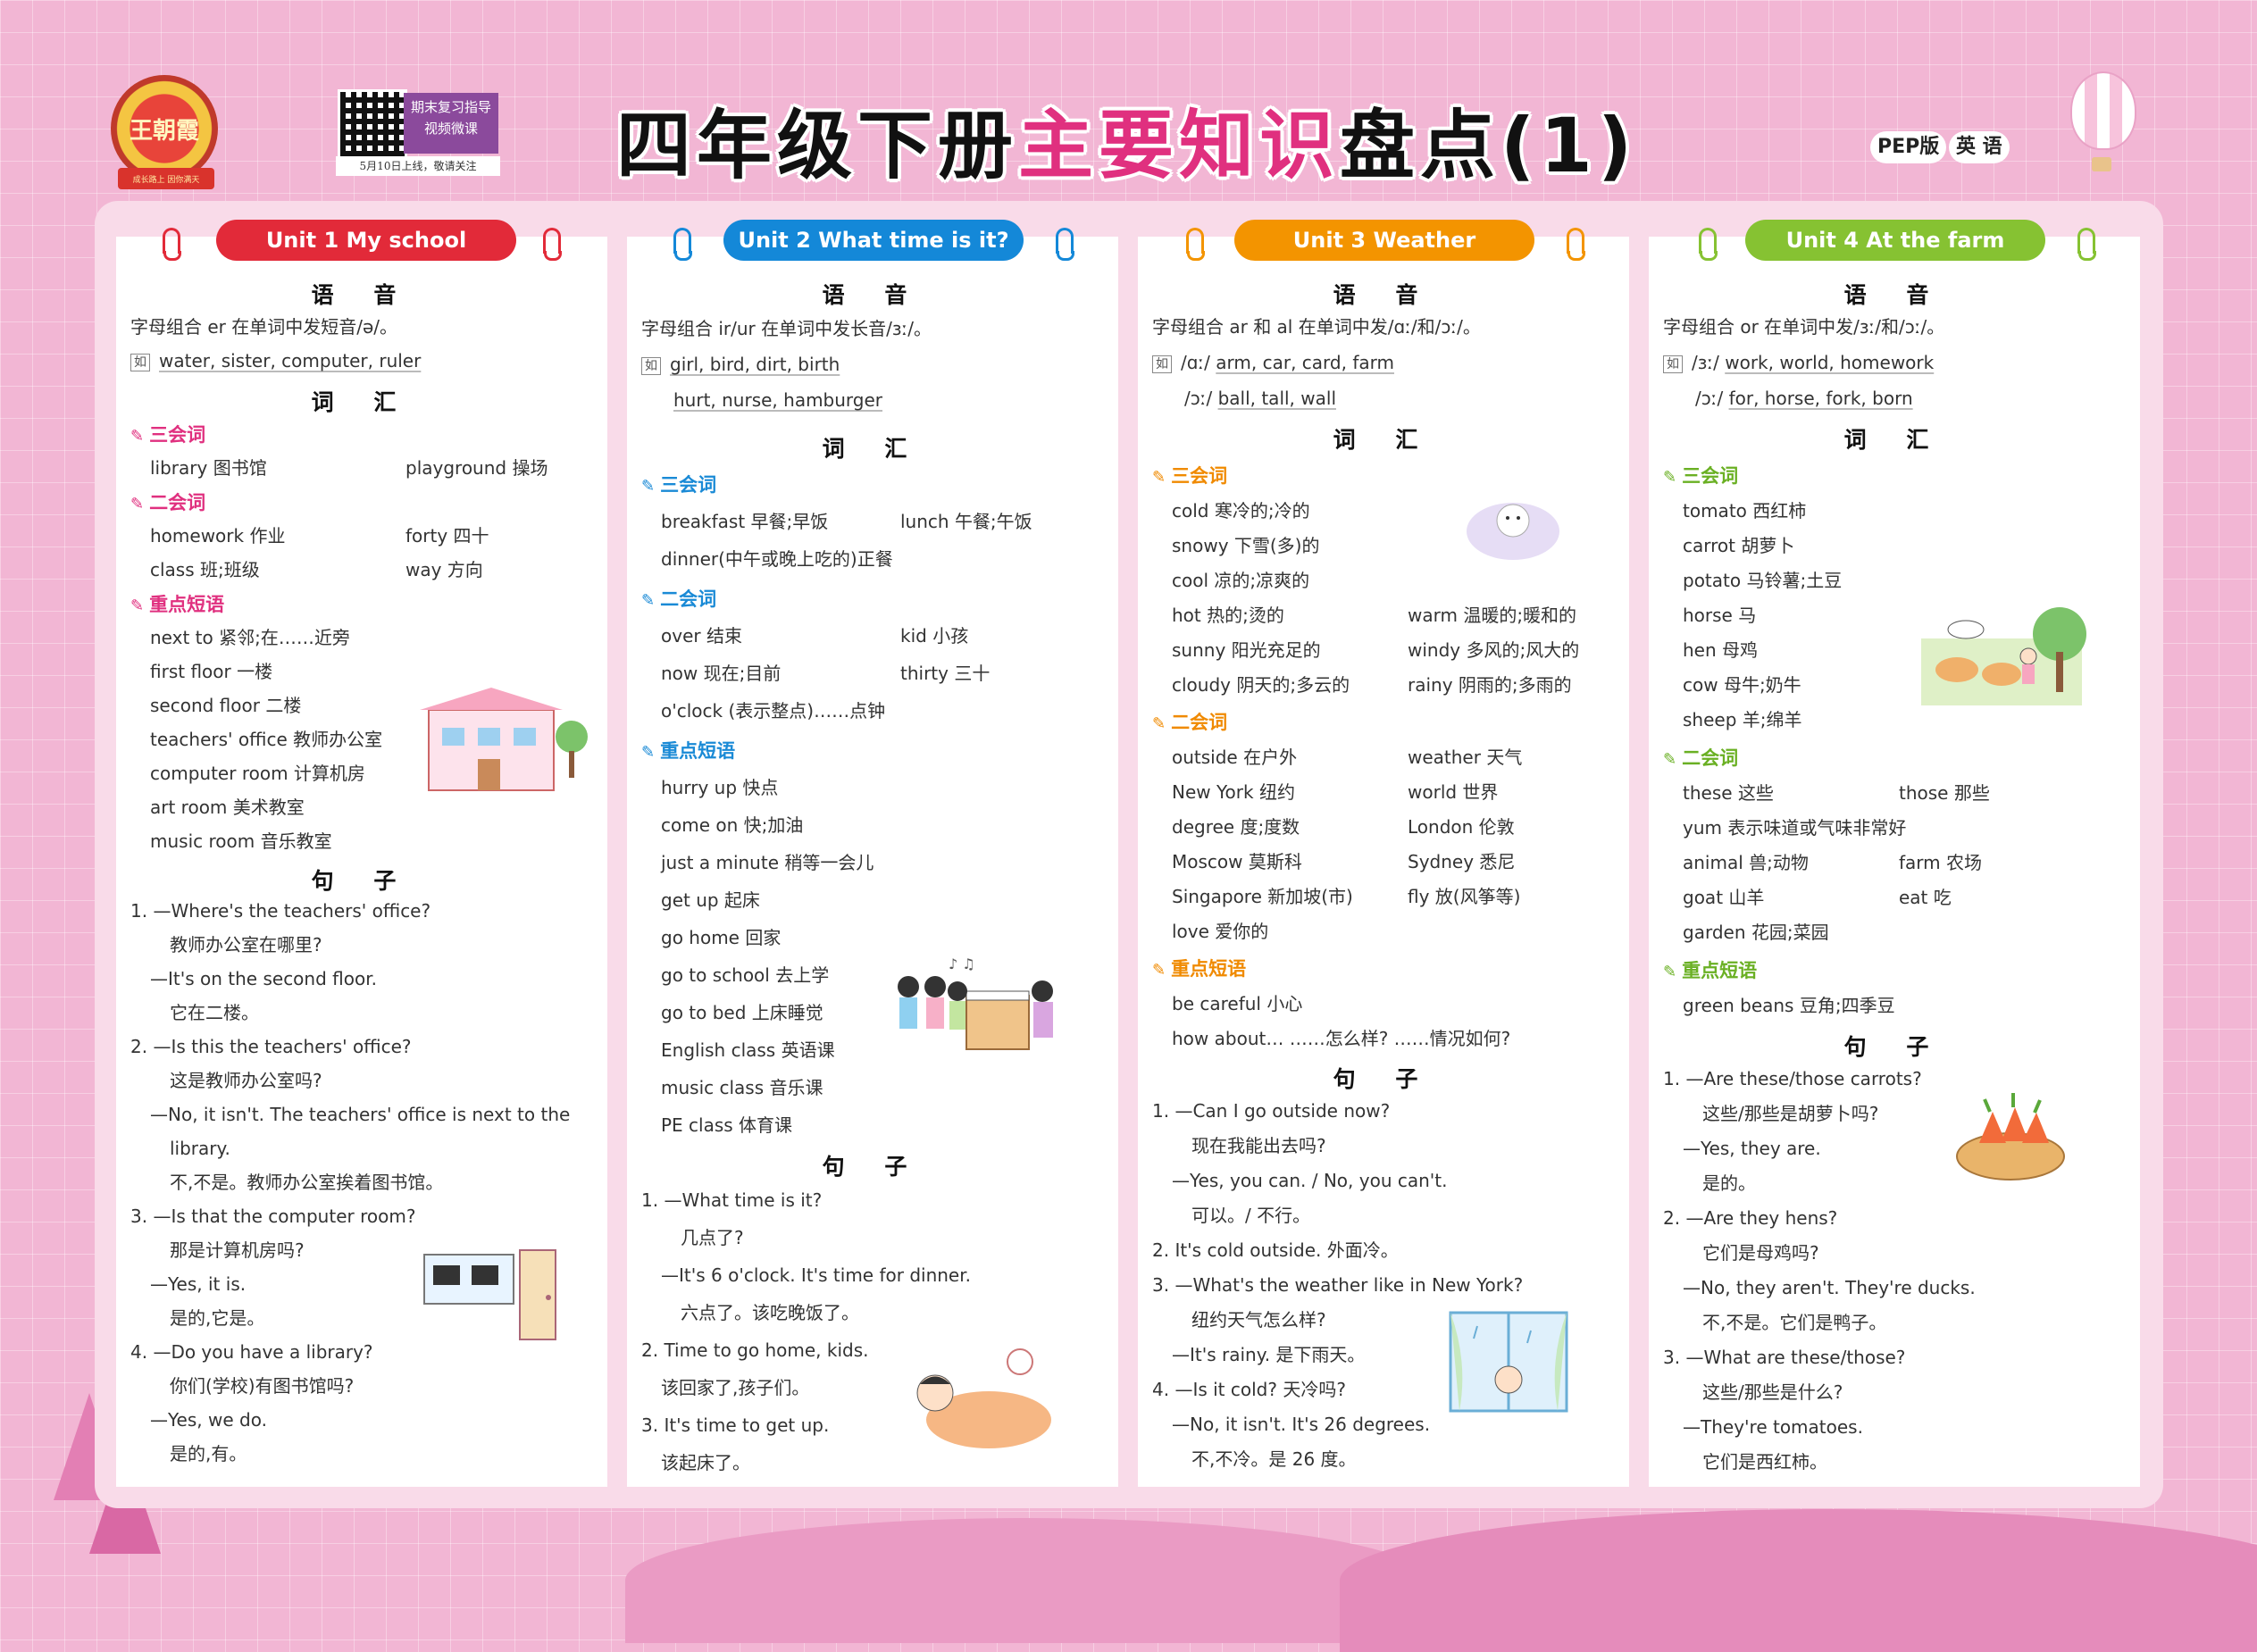  Describe the element at coordinates (450, 129) in the screenshot. I see `qr-label-line2: 视频微课` at that location.